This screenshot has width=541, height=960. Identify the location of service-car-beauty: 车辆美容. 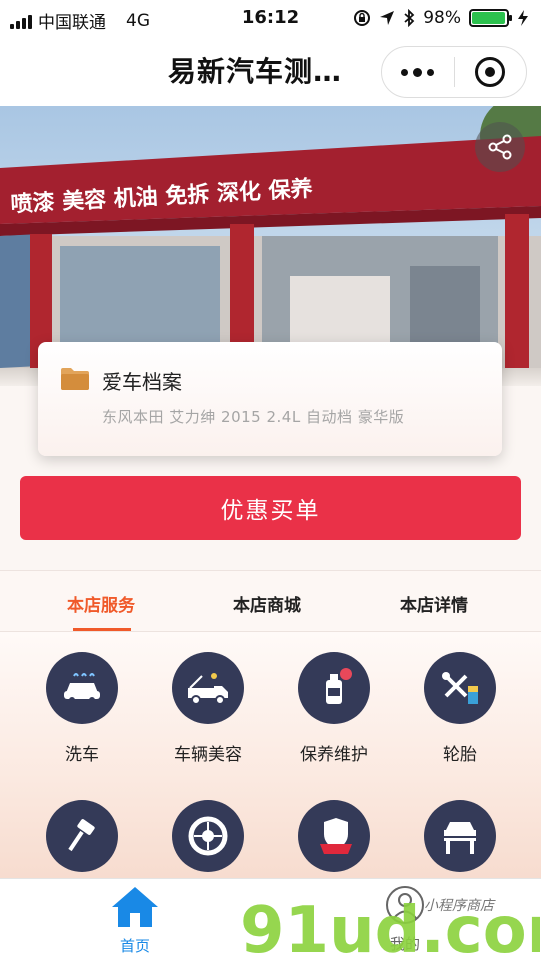
(208, 708).